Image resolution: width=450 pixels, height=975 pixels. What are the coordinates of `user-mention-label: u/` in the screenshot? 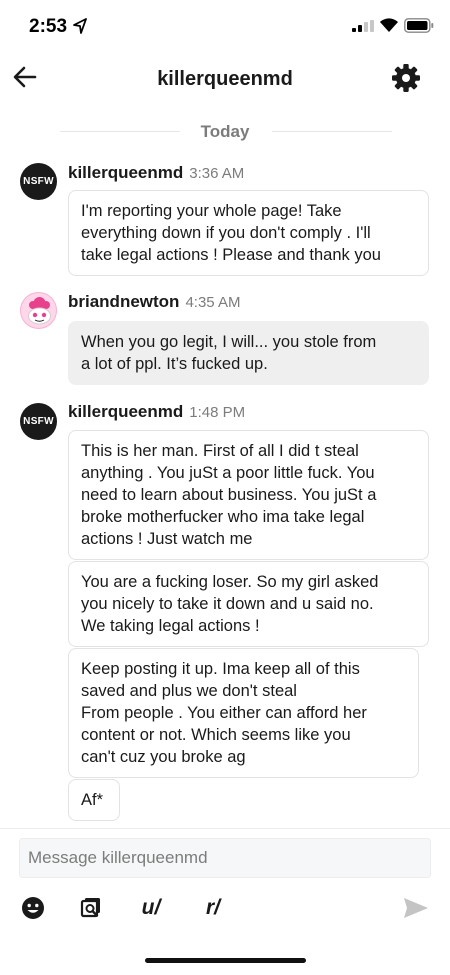 It's located at (151, 907).